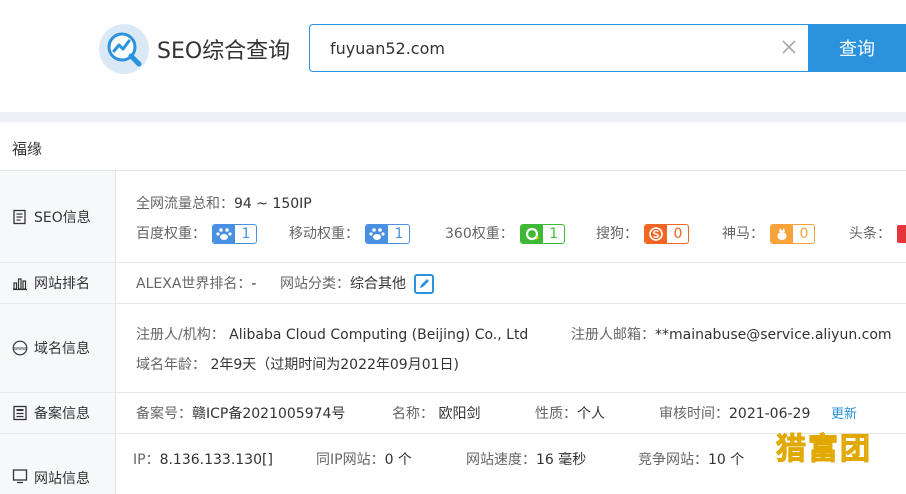 Image resolution: width=906 pixels, height=494 pixels. Describe the element at coordinates (532, 234) in the screenshot. I see `so360-icon` at that location.